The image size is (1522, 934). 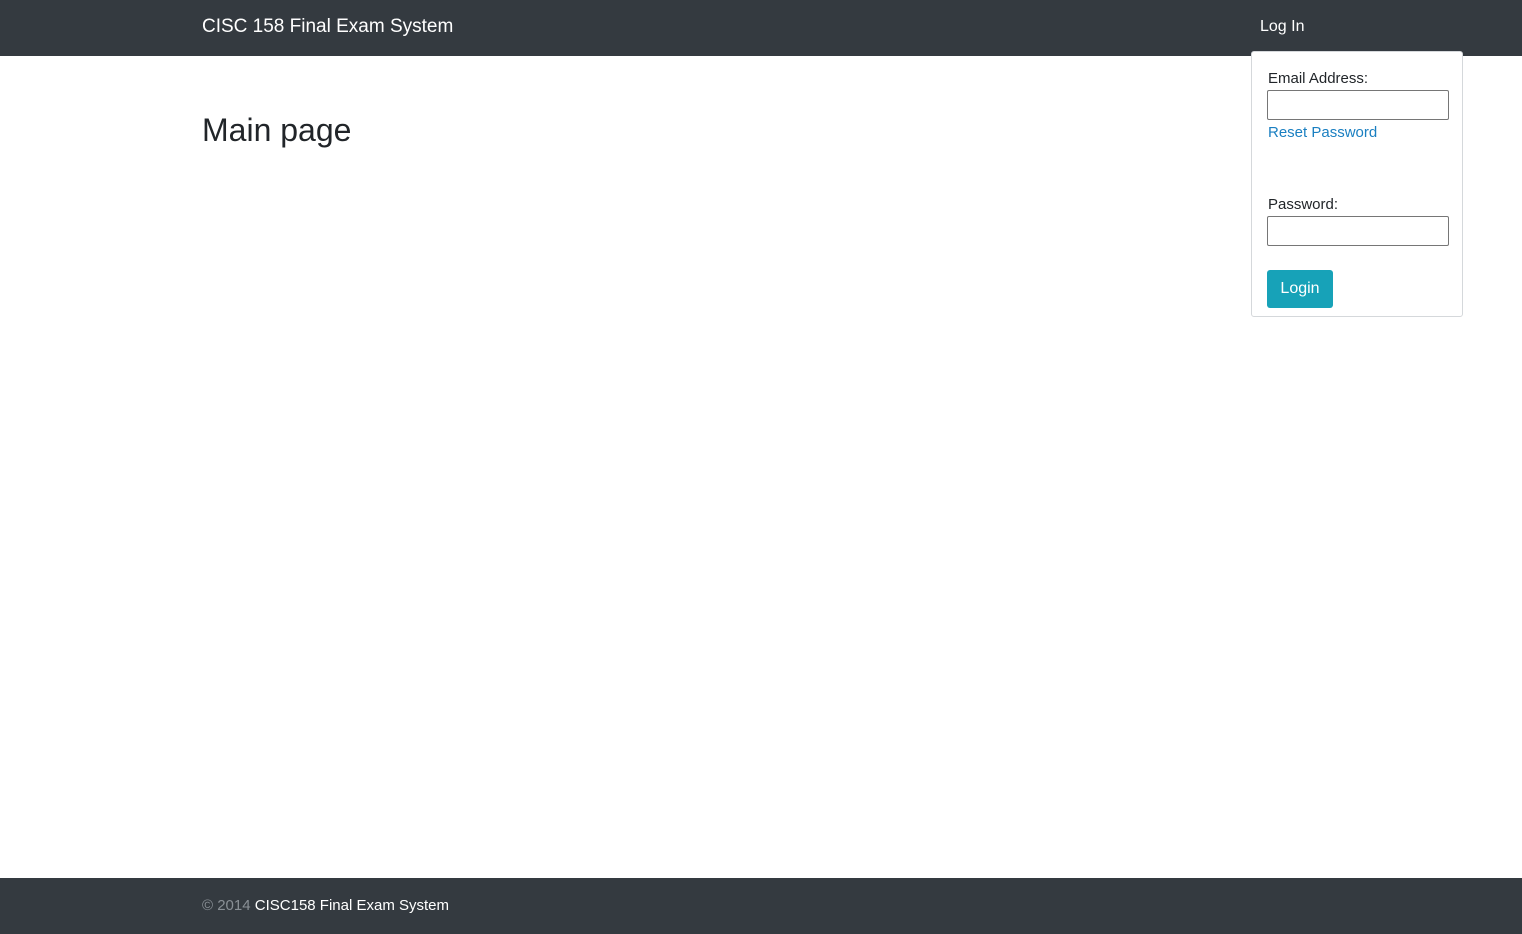 I want to click on top-navbar: CISC 158 Final Exam System Log In, so click(x=761, y=28).